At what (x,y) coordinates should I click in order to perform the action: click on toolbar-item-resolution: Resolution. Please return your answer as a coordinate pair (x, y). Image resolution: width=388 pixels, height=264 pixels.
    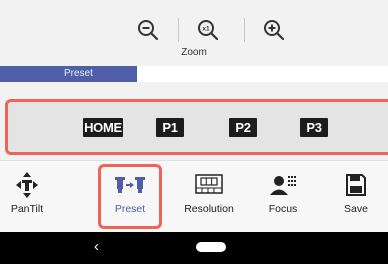
    Looking at the image, I should click on (209, 194).